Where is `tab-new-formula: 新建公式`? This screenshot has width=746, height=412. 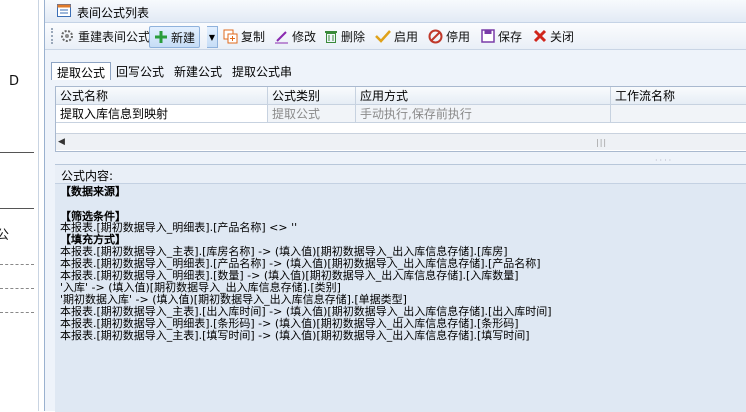 tab-new-formula: 新建公式 is located at coordinates (198, 70).